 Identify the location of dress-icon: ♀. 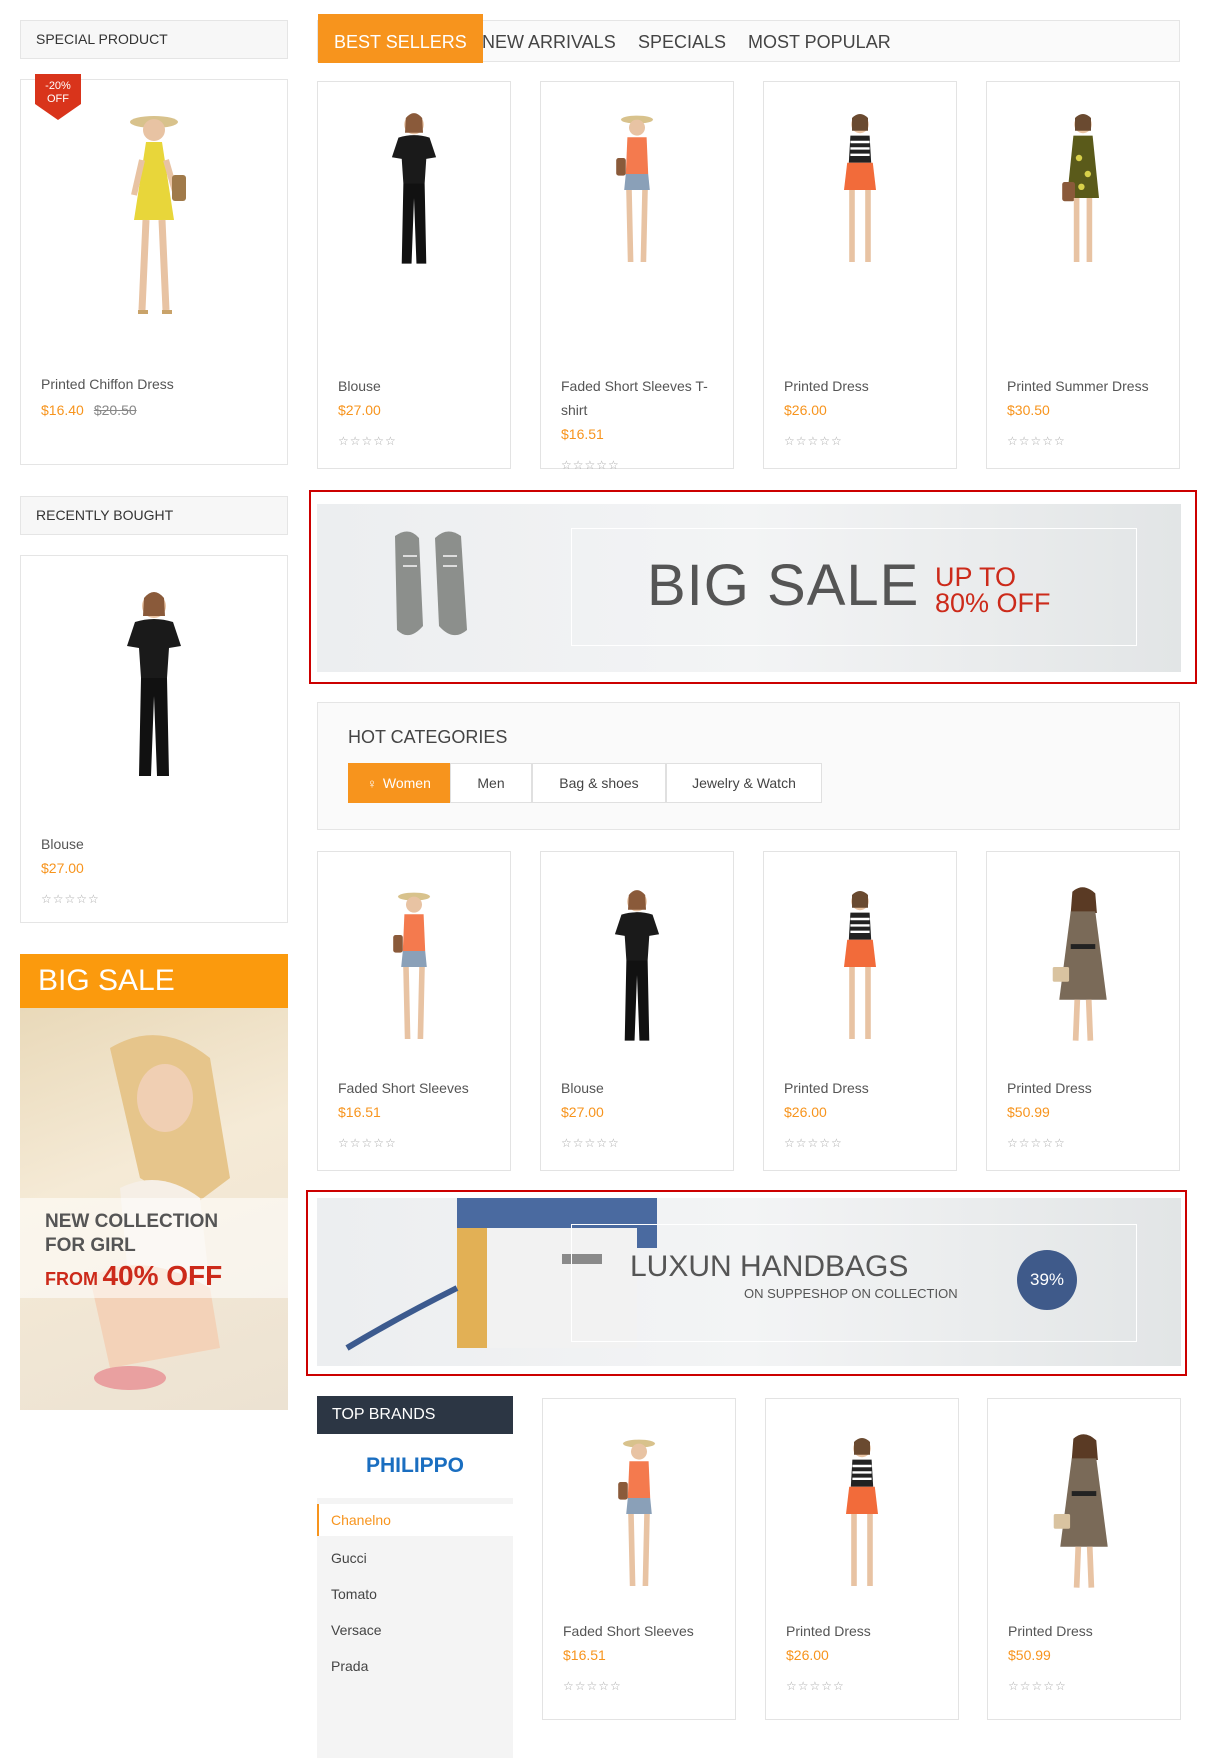
(372, 783).